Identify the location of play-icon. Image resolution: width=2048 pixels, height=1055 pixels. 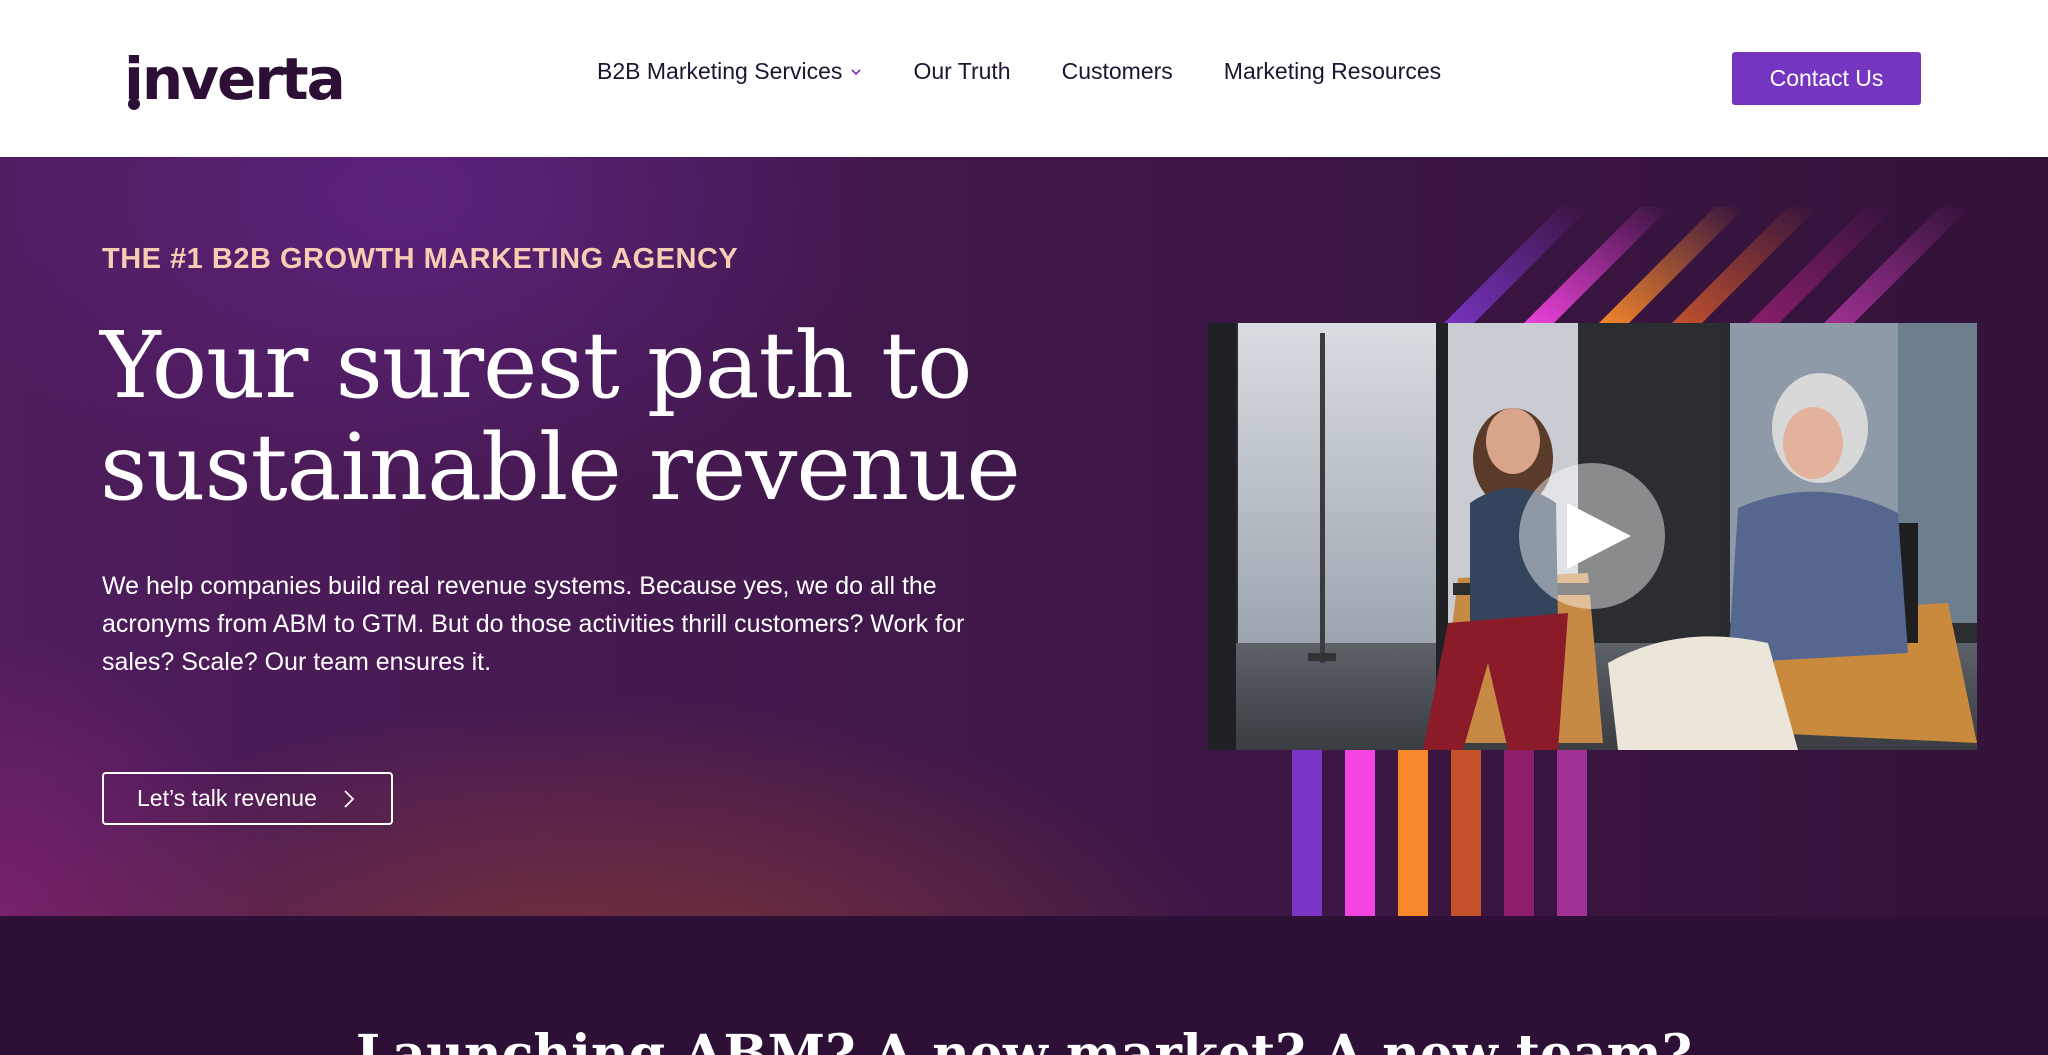
(1599, 536).